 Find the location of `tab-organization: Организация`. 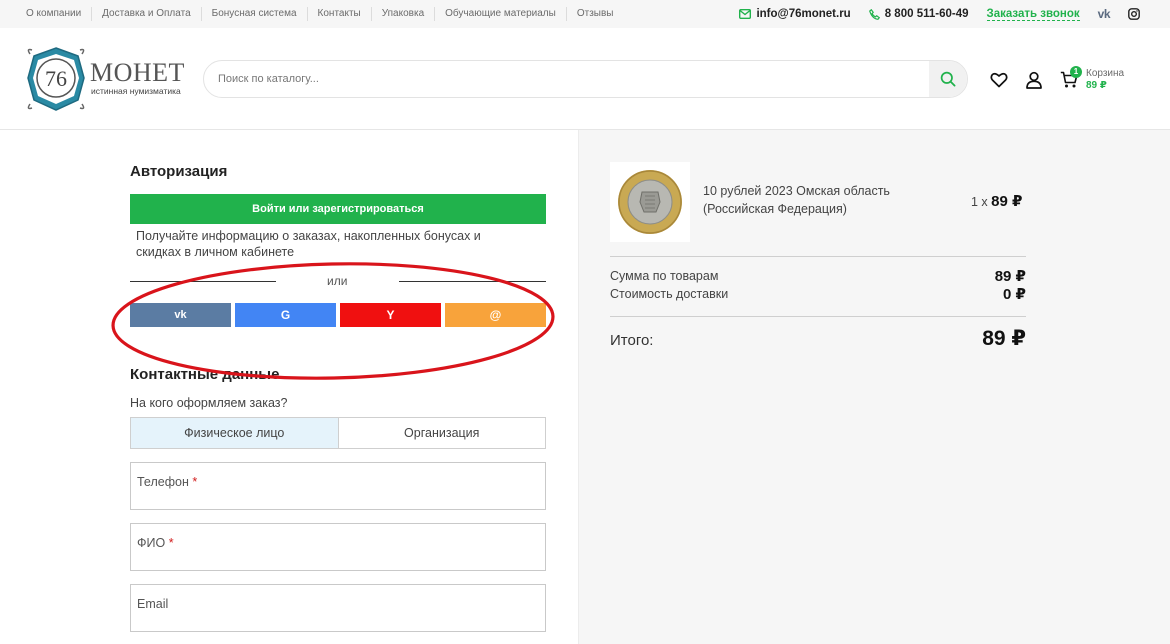

tab-organization: Организация is located at coordinates (442, 433).